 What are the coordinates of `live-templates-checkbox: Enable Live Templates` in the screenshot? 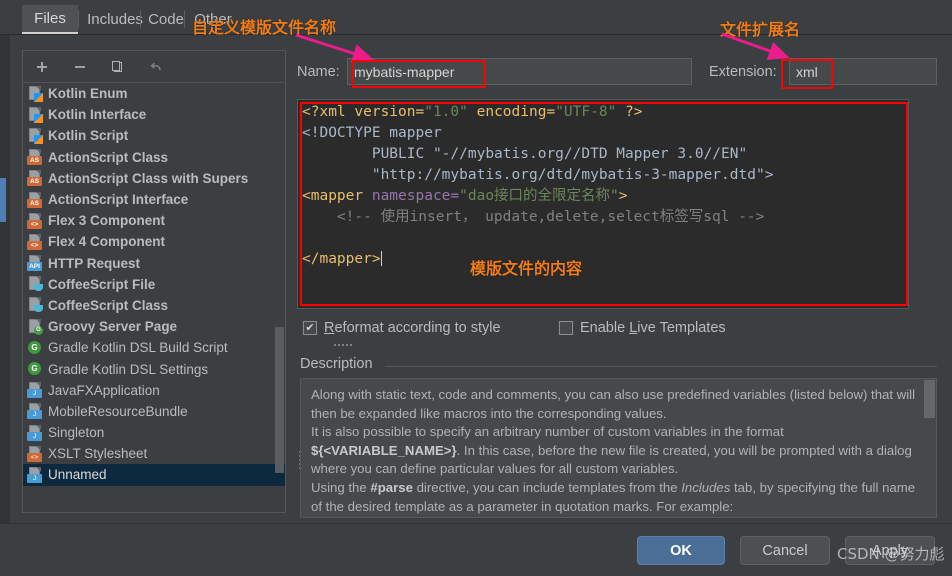 It's located at (642, 328).